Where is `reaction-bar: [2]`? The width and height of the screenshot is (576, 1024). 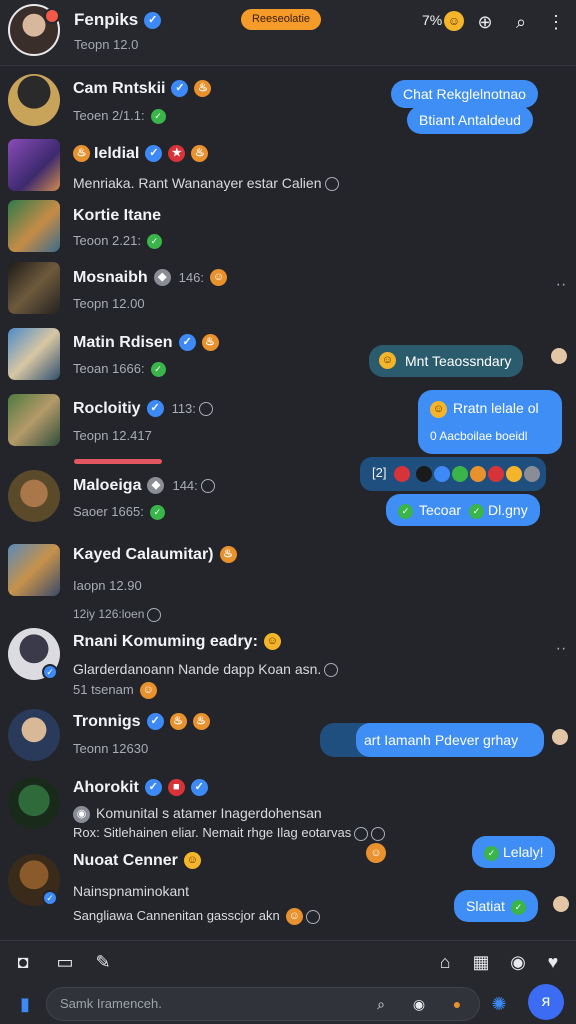 reaction-bar: [2] is located at coordinates (453, 474).